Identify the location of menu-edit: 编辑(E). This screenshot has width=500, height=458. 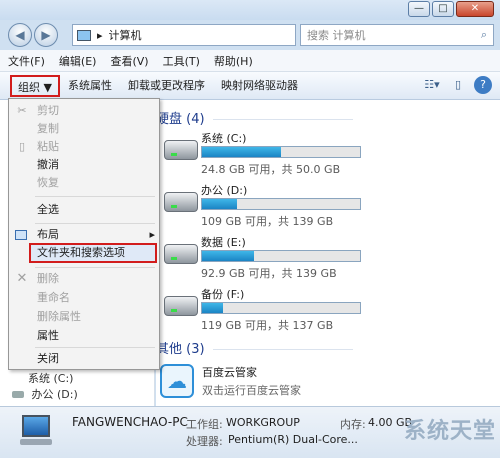
(78, 61).